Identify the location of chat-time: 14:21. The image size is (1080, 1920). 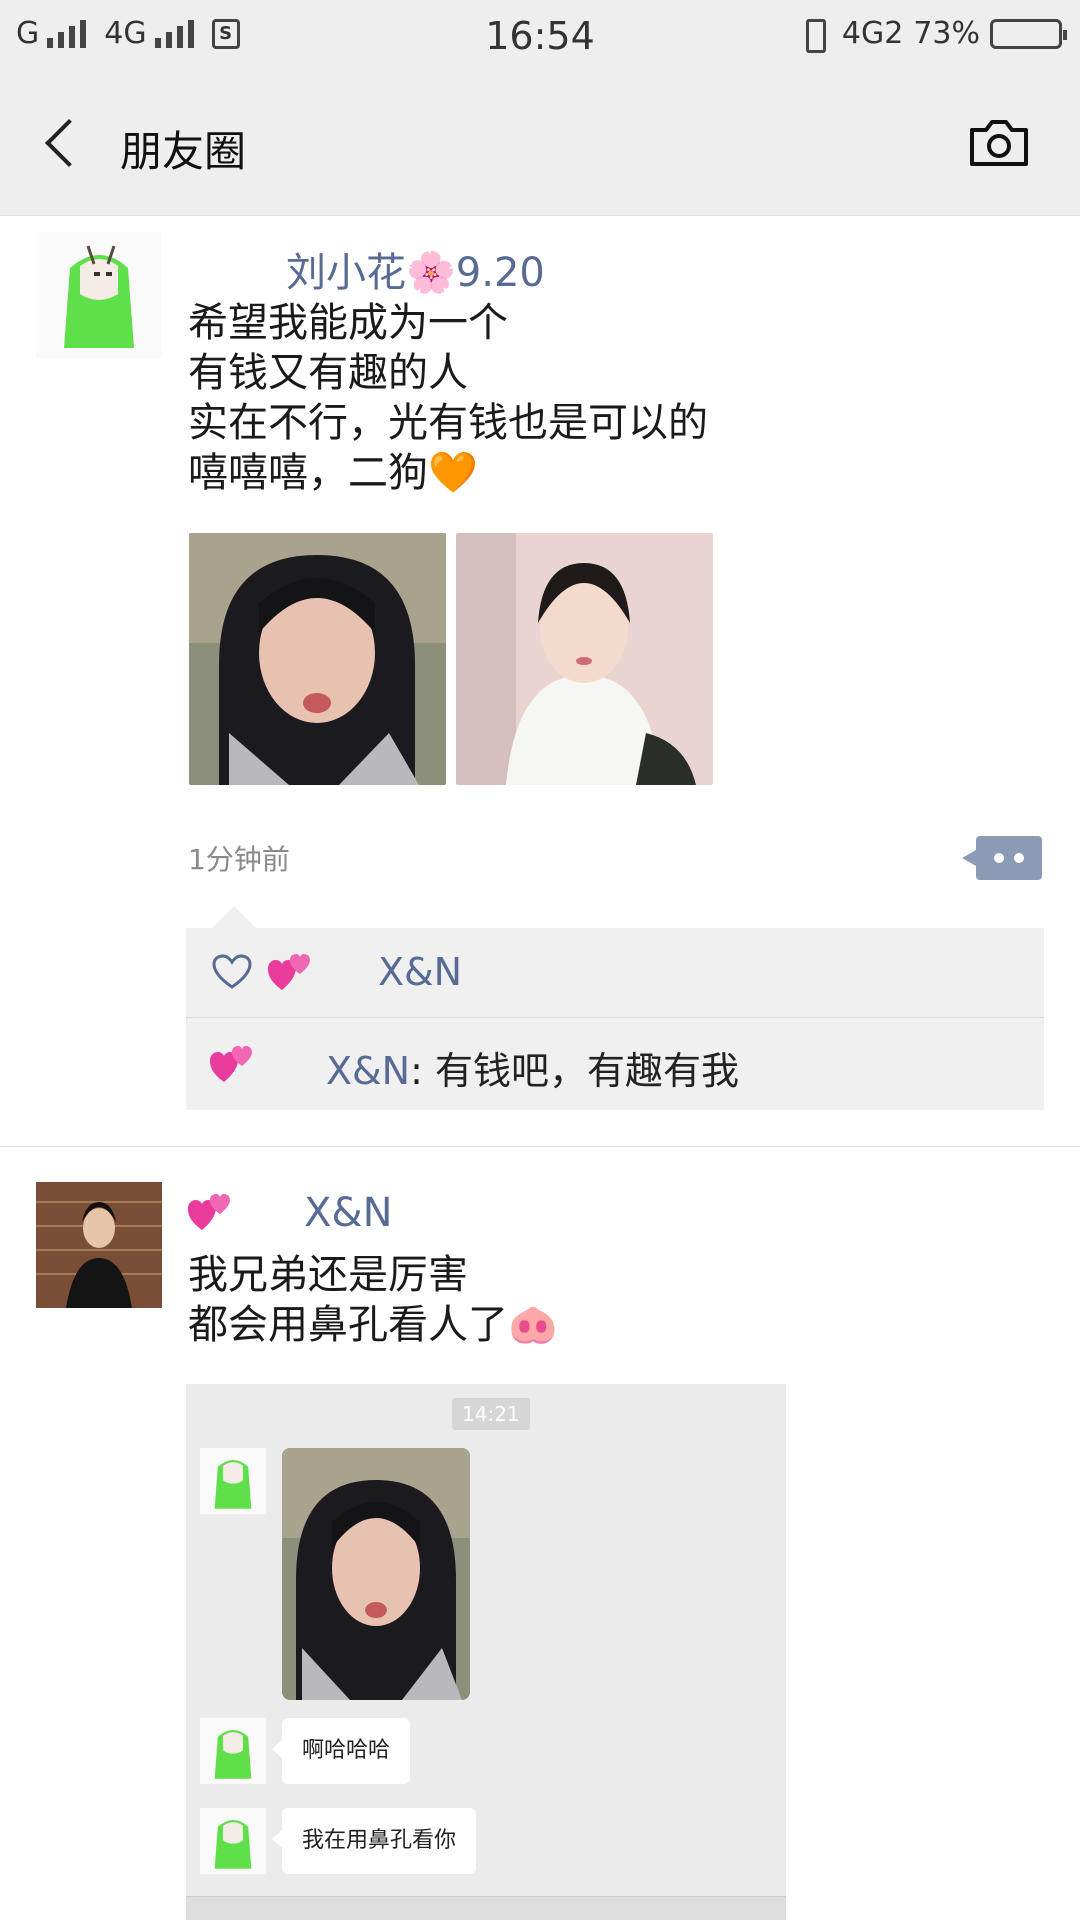
(491, 1414).